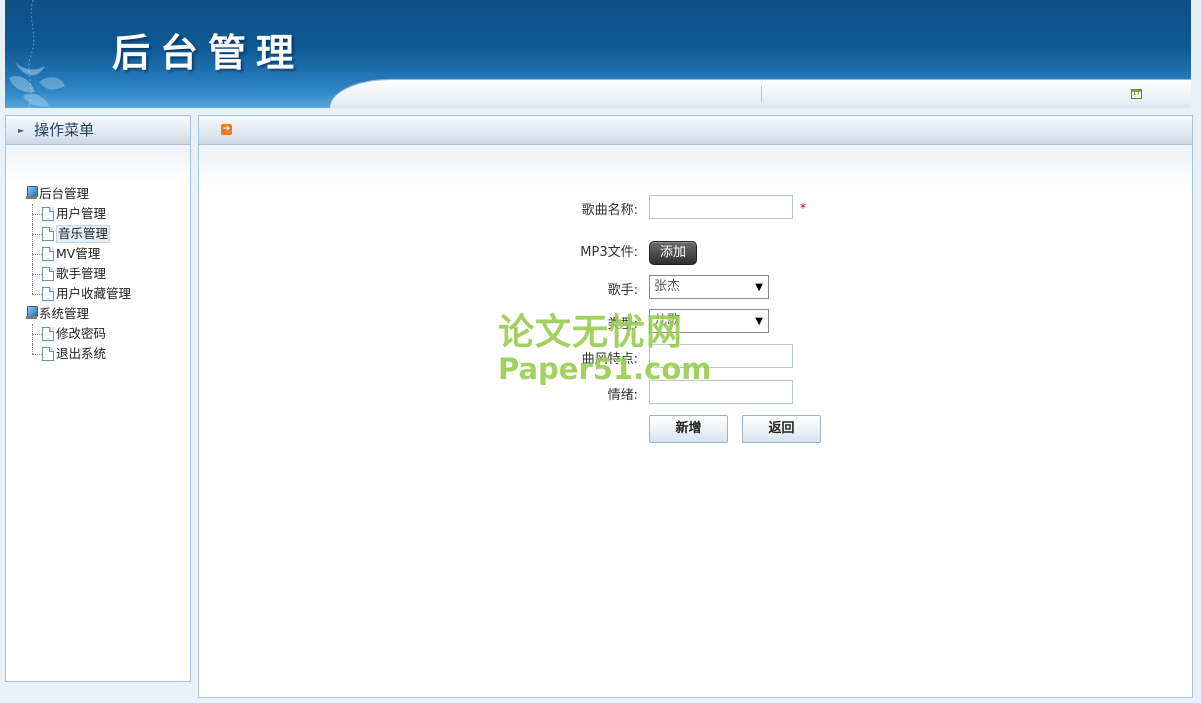 This screenshot has height=703, width=1201. What do you see at coordinates (721, 392) in the screenshot?
I see `mood-input` at bounding box center [721, 392].